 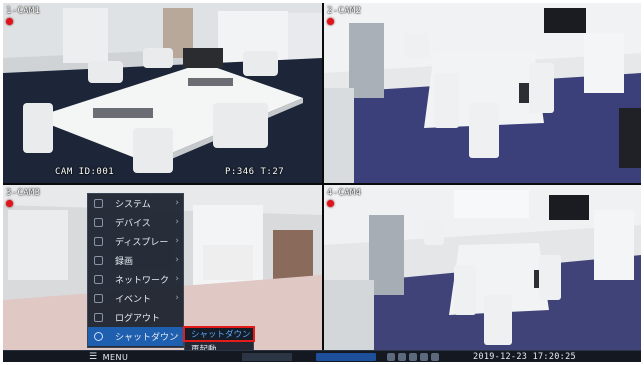 I want to click on menu-item-label: ログアウト, so click(x=138, y=319).